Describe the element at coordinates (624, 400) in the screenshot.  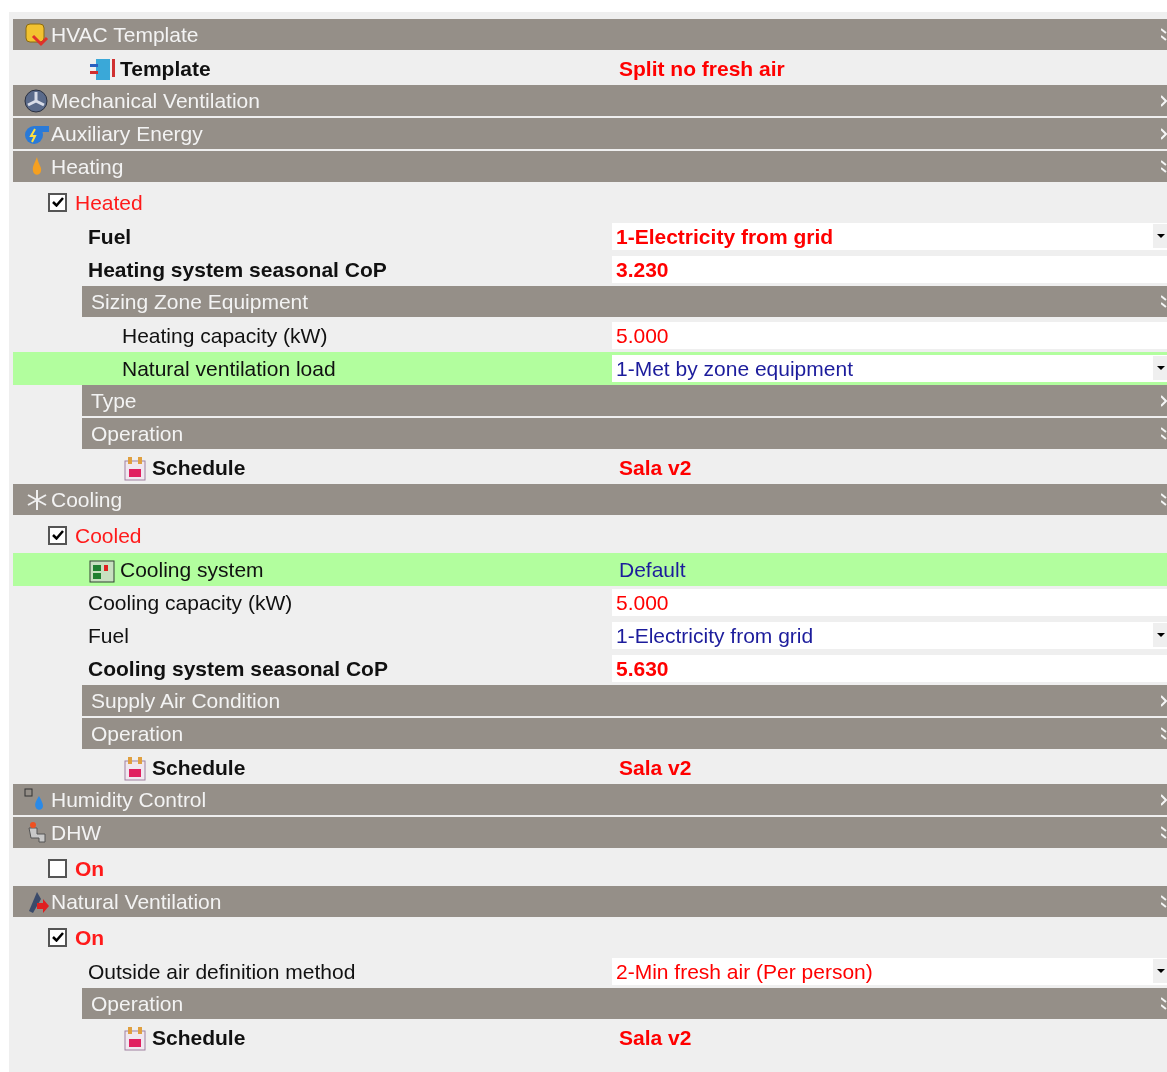
I see `section-header: Type` at that location.